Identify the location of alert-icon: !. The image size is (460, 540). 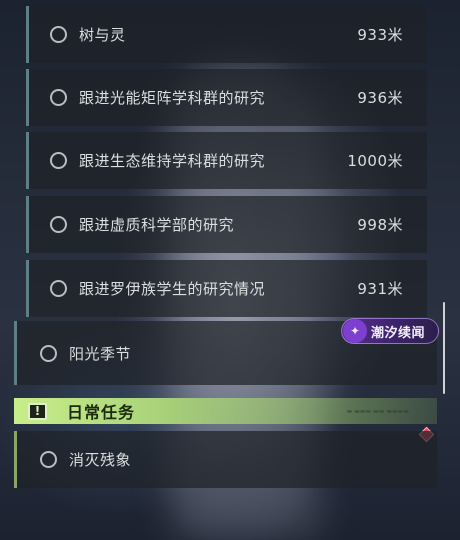
(37, 411).